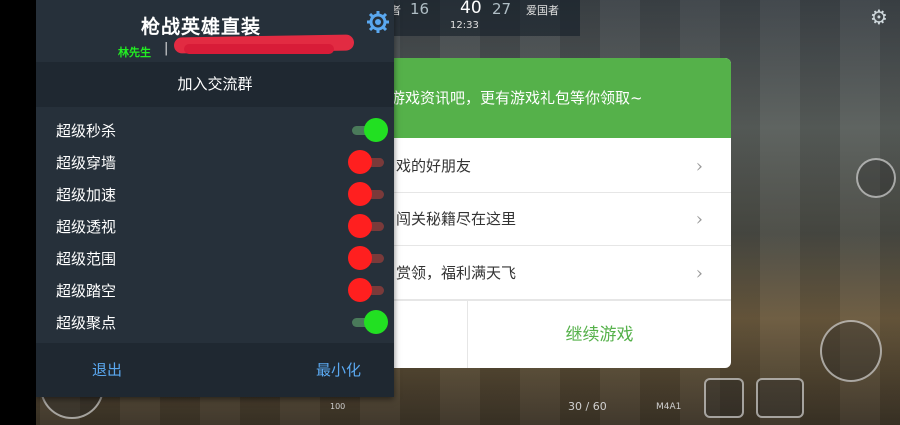 This screenshot has width=900, height=425. Describe the element at coordinates (545, 98) in the screenshot. I see `dialog-header: 游戏资讯吧，更有游戏礼包等你领取~` at that location.